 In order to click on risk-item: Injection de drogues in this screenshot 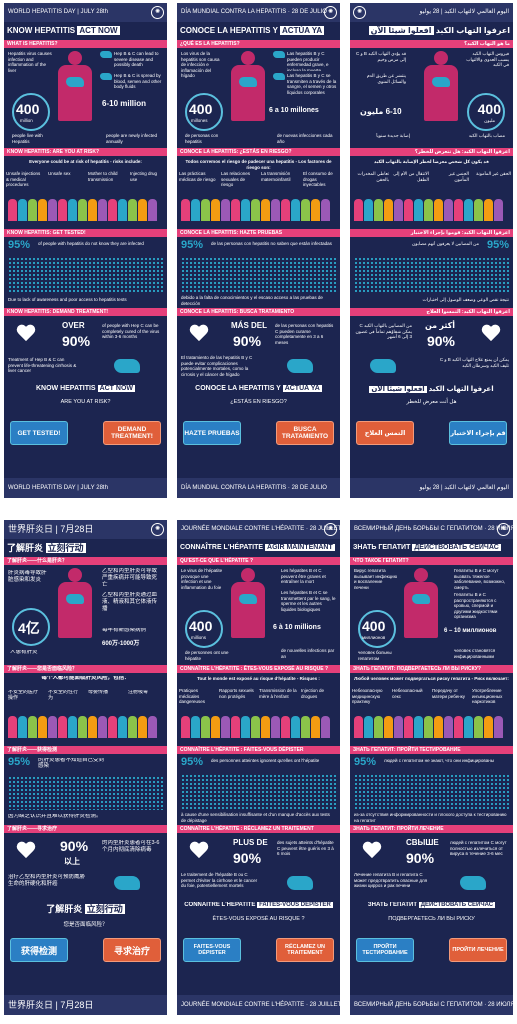, I will do `click(313, 693)`.